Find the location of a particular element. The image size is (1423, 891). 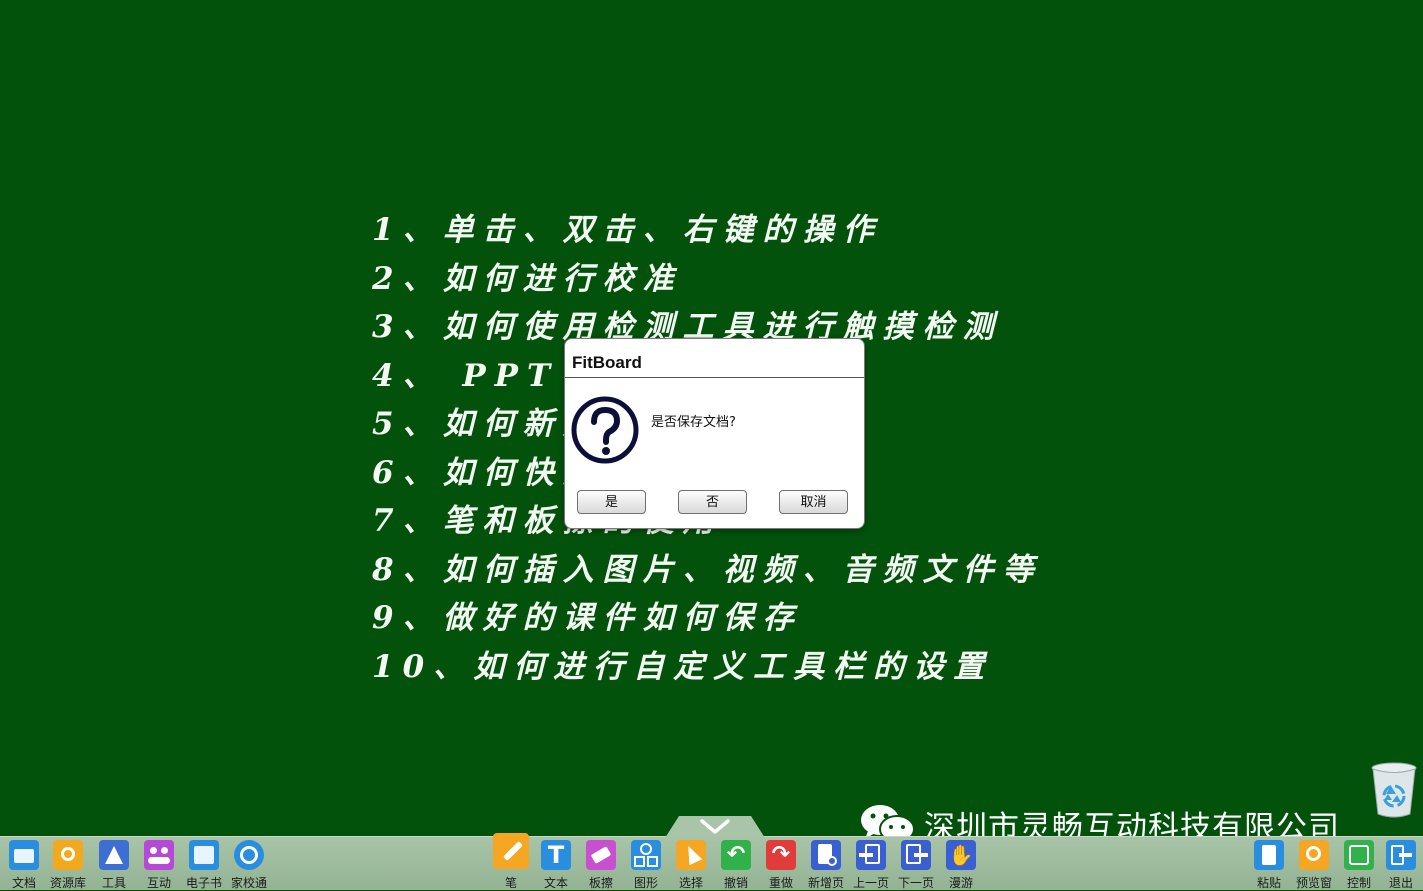

tool-select: 选择 is located at coordinates (691, 864).